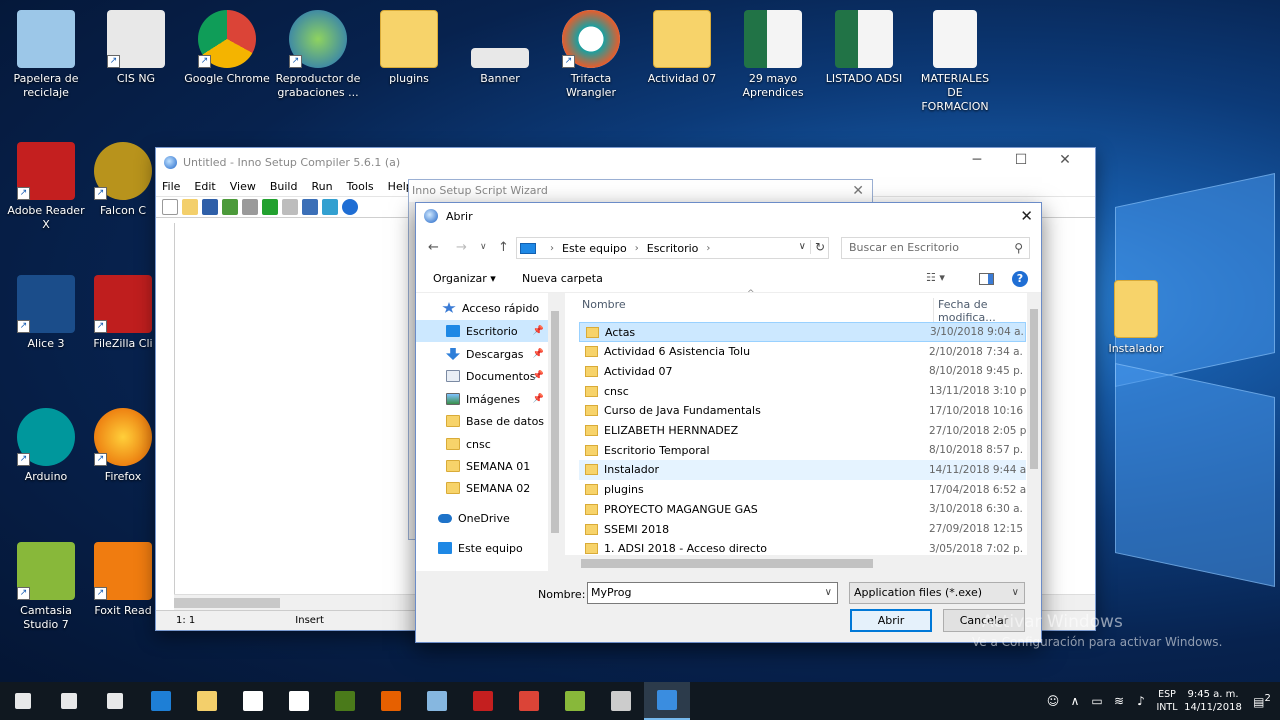  What do you see at coordinates (170, 207) in the screenshot?
I see `new-file-icon` at bounding box center [170, 207].